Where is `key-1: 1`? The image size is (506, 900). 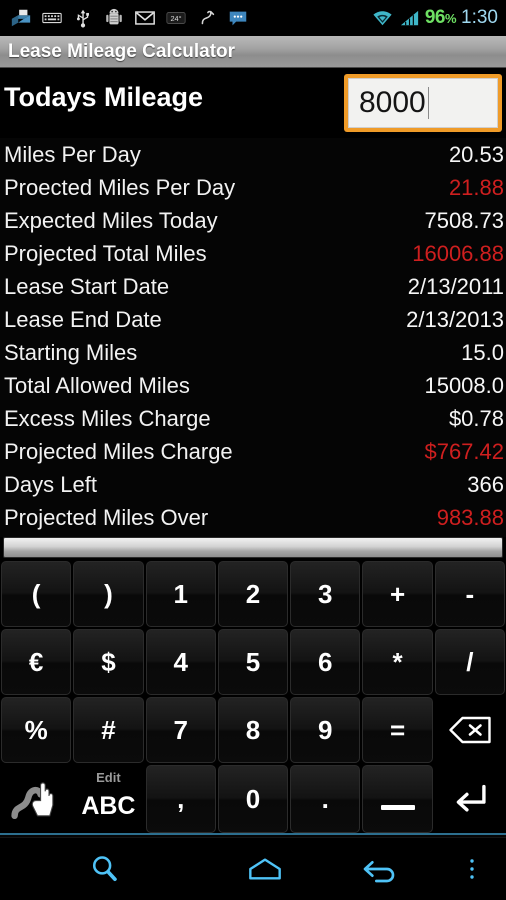
key-1: 1 is located at coordinates (180, 594).